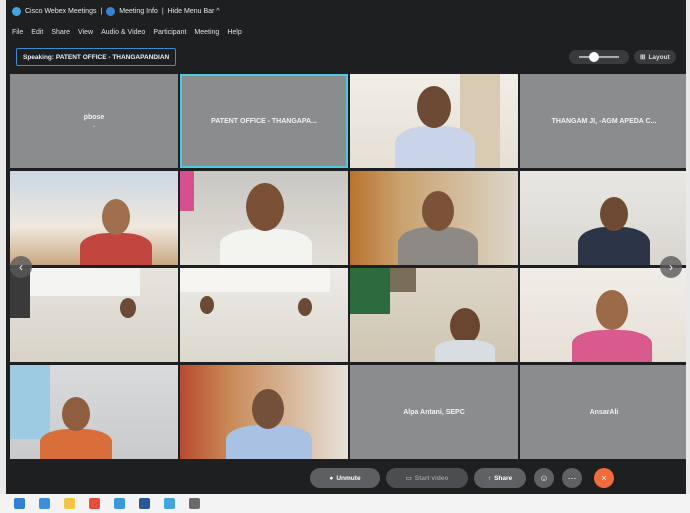  Describe the element at coordinates (206, 32) in the screenshot. I see `menu-meeting: Meeting` at that location.